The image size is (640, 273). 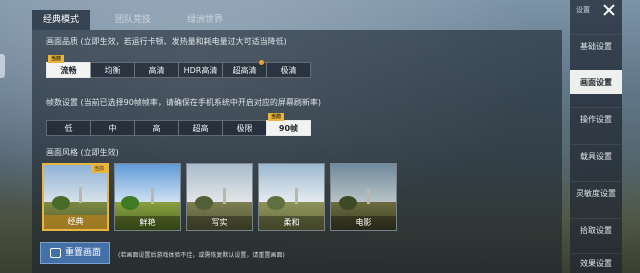 I want to click on quality-option-balanced: 均衡, so click(x=112, y=70).